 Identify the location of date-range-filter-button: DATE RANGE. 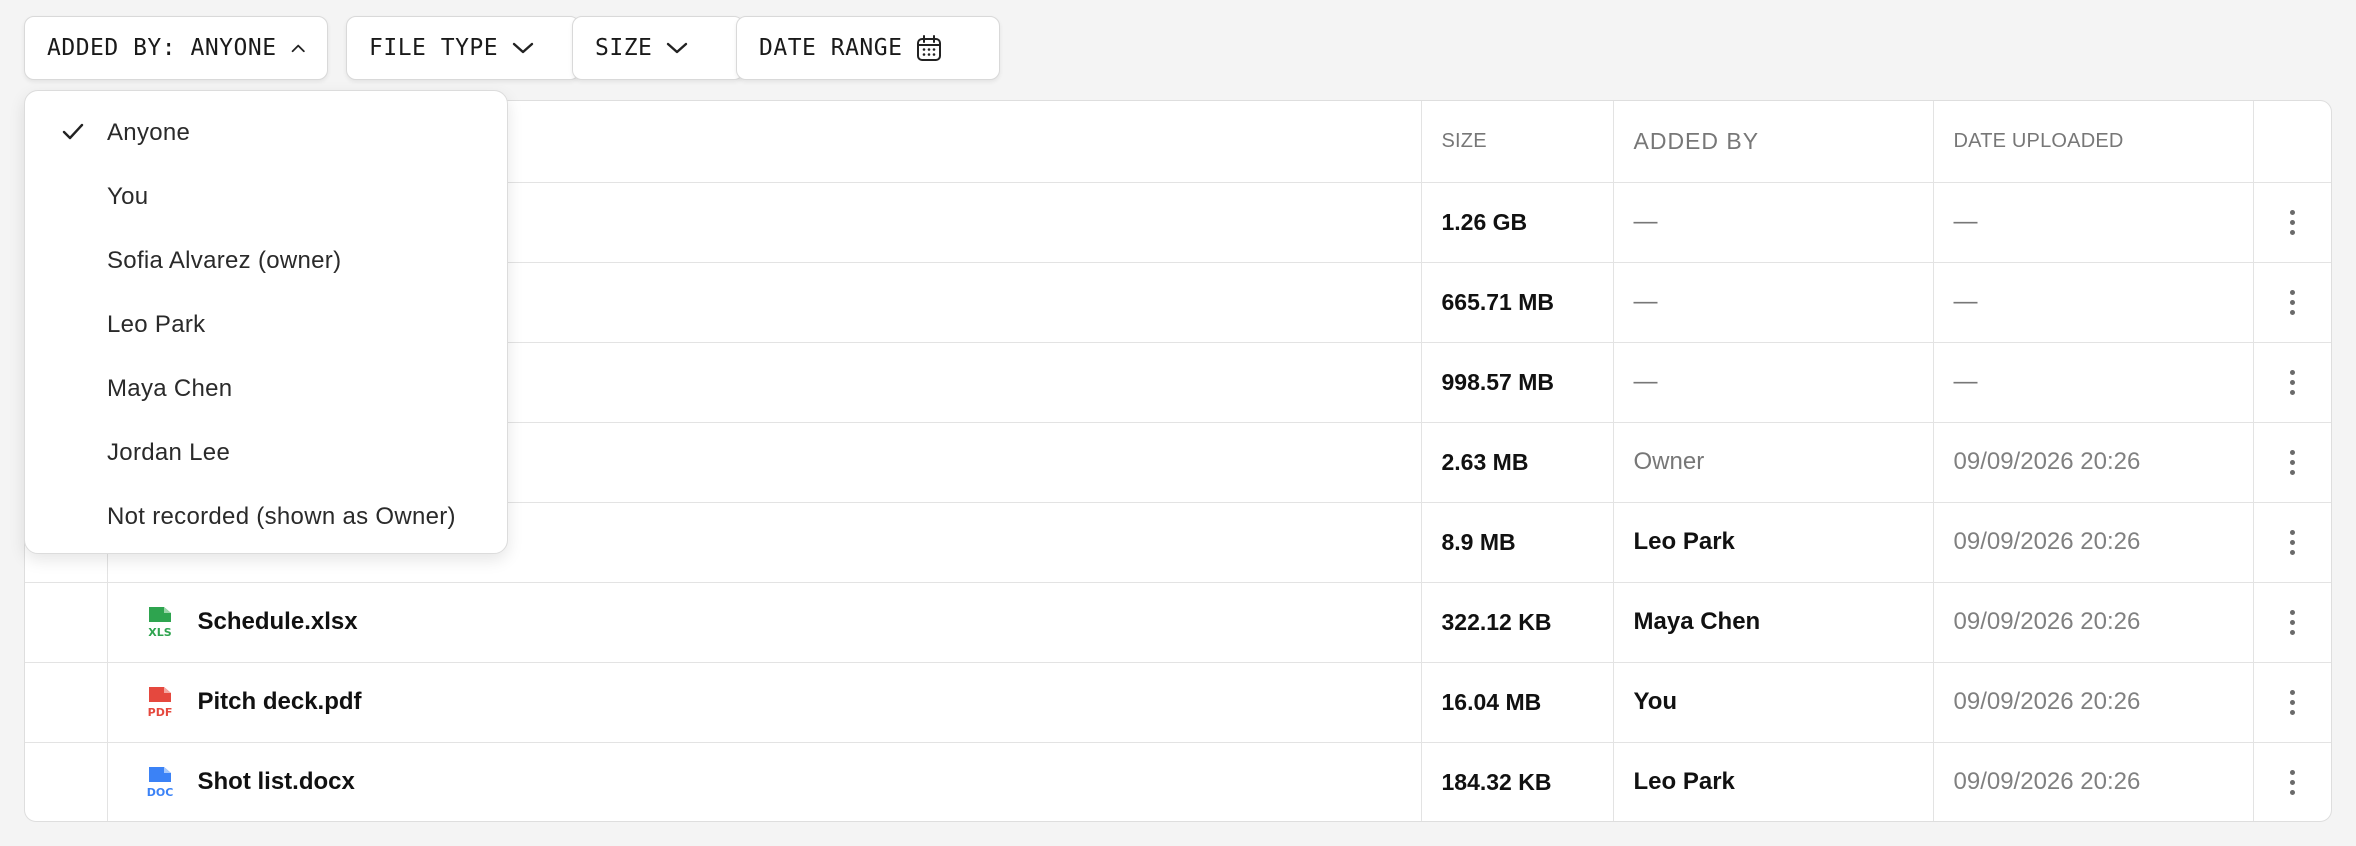
(868, 48).